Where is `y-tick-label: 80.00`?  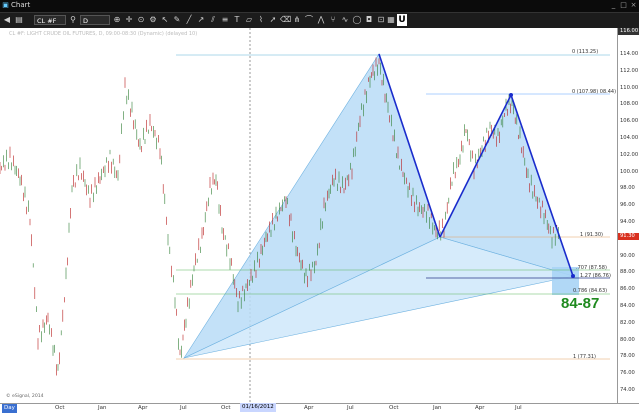 y-tick-label: 80.00 is located at coordinates (627, 339).